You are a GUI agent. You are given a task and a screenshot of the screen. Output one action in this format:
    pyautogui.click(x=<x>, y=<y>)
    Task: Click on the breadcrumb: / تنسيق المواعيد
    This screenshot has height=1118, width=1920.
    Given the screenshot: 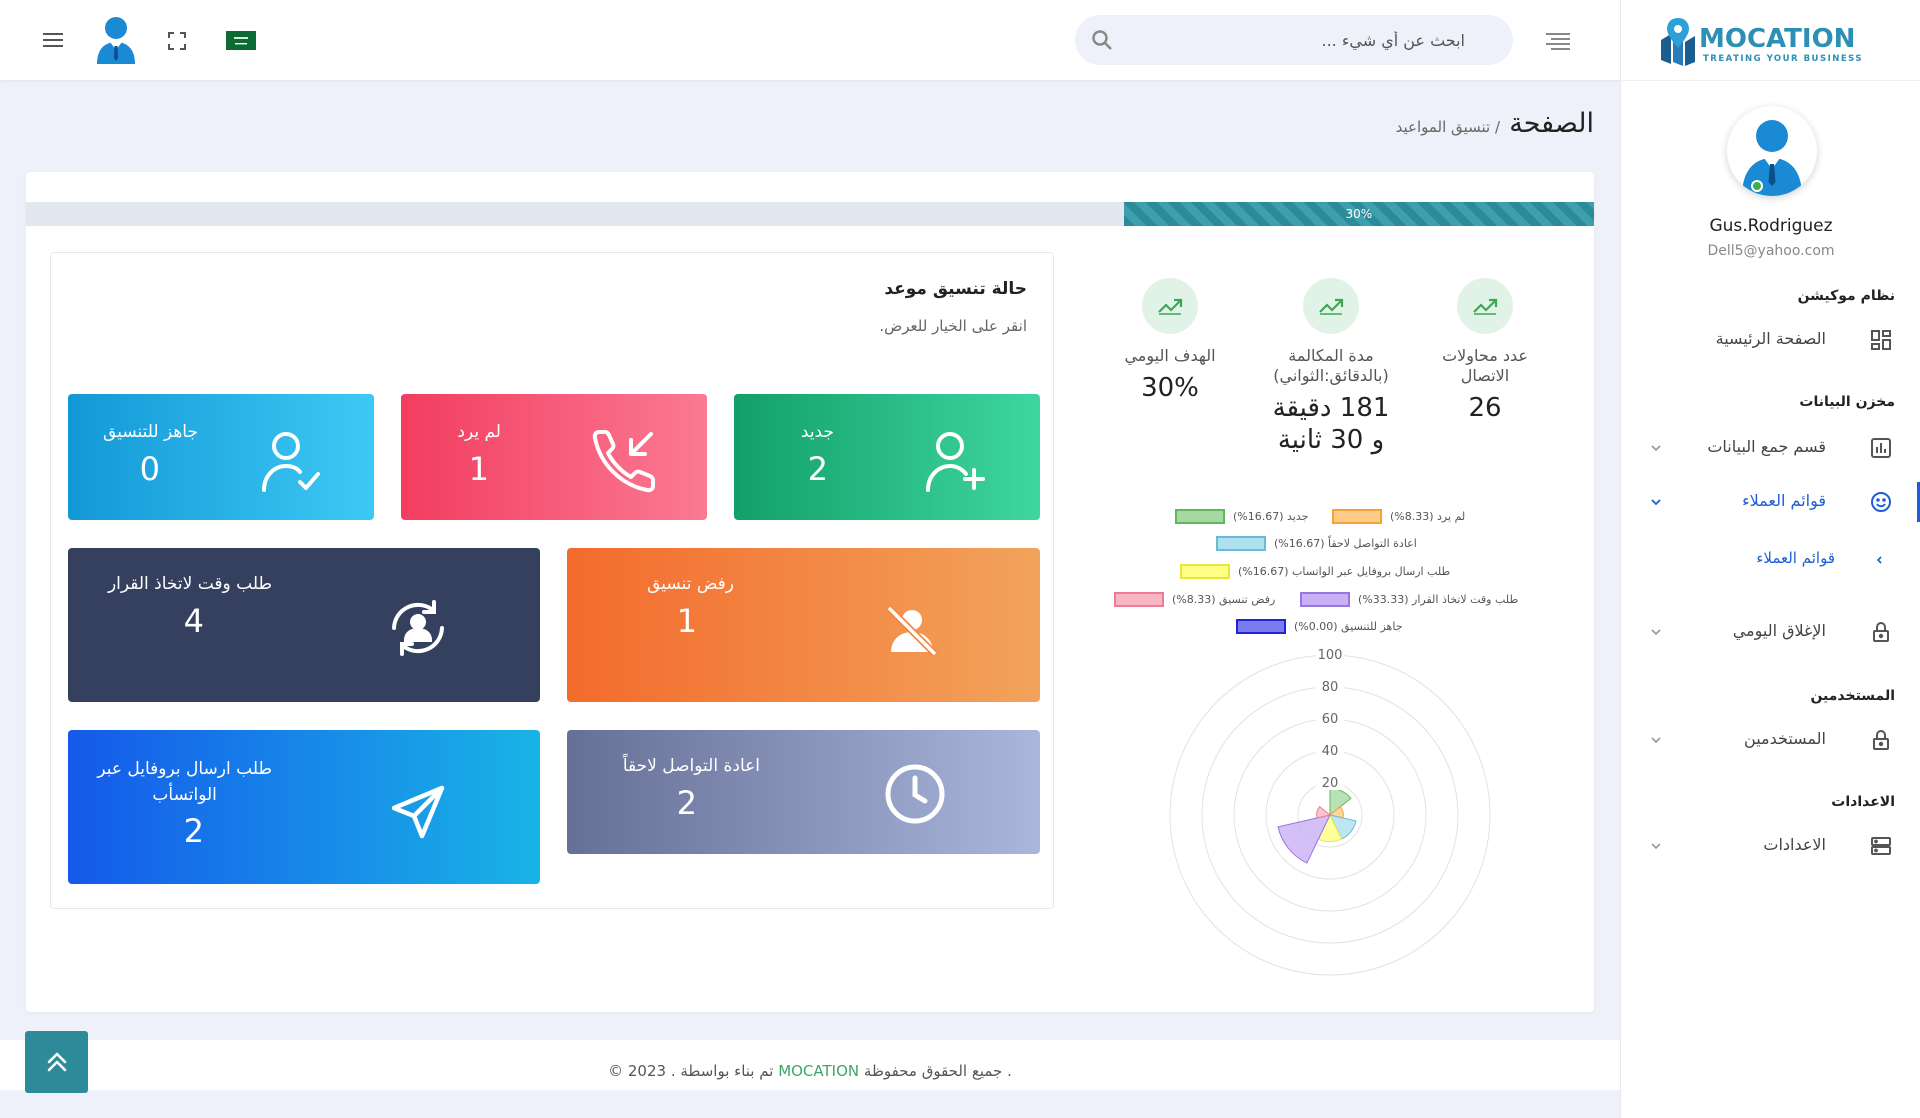 What is the action you would take?
    pyautogui.click(x=1448, y=127)
    